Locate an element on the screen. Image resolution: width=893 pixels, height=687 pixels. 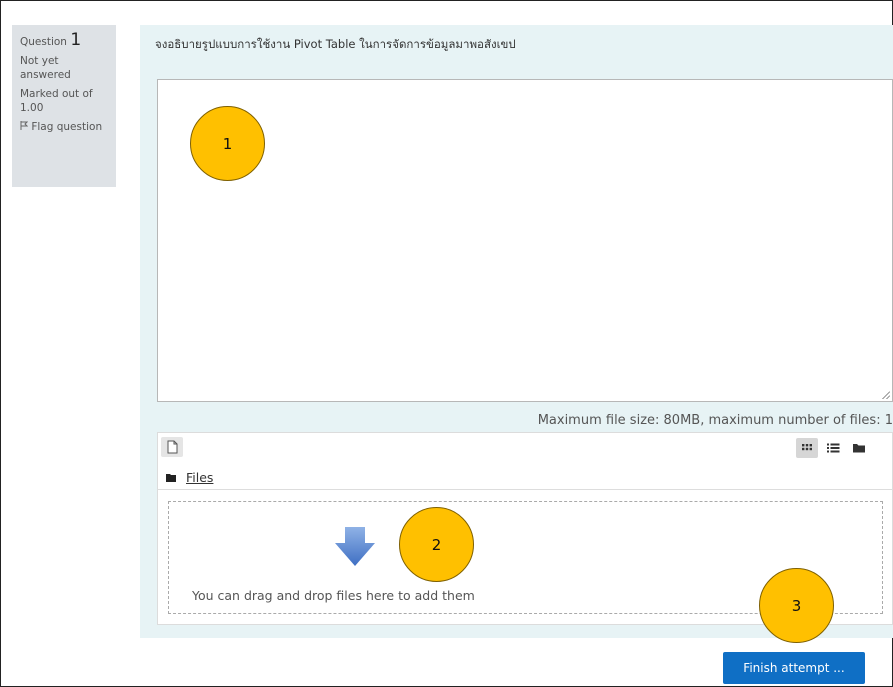
list-icon is located at coordinates (833, 448).